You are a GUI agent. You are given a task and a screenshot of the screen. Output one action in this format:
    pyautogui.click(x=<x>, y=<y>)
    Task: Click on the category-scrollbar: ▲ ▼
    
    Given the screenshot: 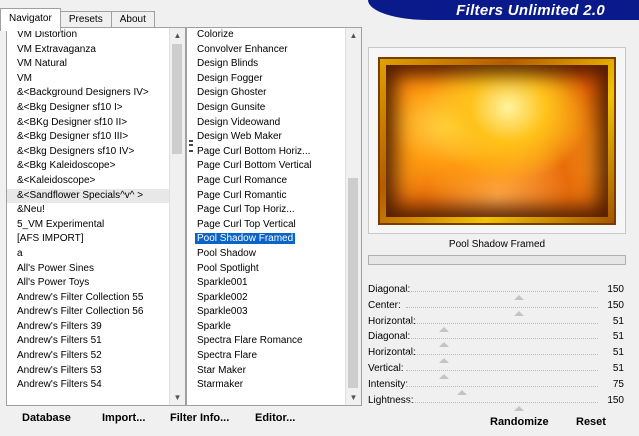 What is the action you would take?
    pyautogui.click(x=177, y=216)
    